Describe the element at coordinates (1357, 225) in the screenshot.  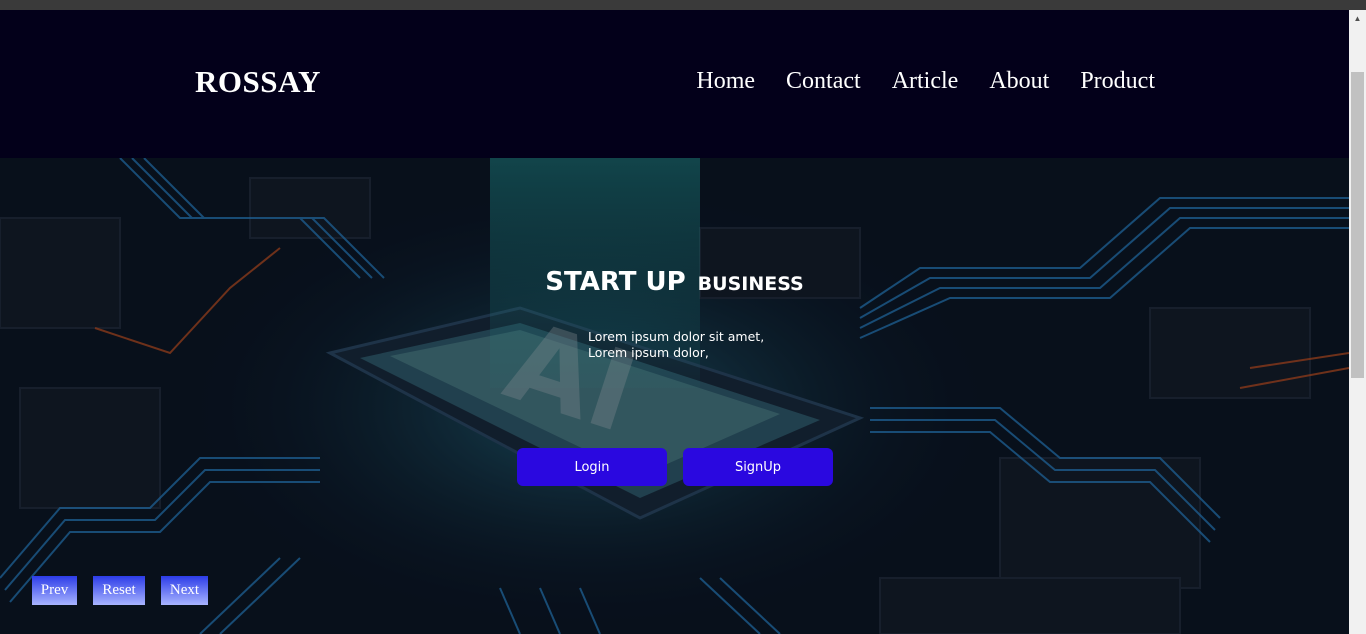
I see `scrollbar-thumb` at that location.